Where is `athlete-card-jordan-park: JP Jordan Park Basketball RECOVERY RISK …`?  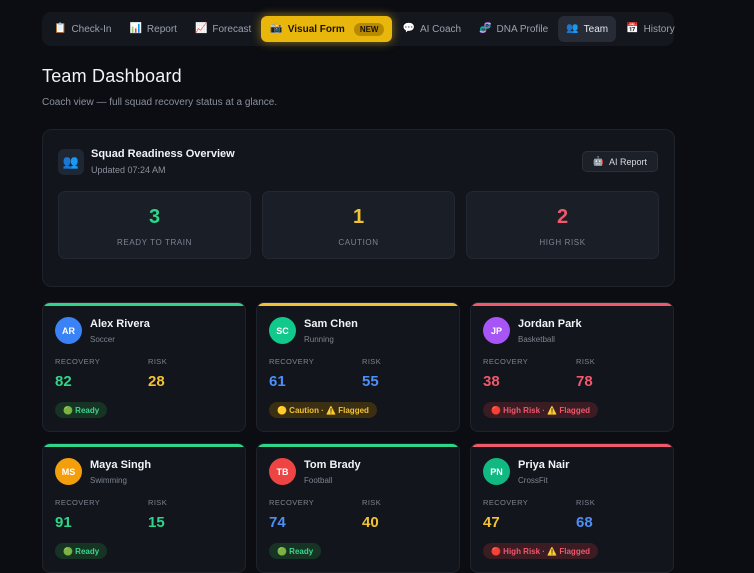
athlete-card-jordan-park: JP Jordan Park Basketball RECOVERY RISK … is located at coordinates (572, 367).